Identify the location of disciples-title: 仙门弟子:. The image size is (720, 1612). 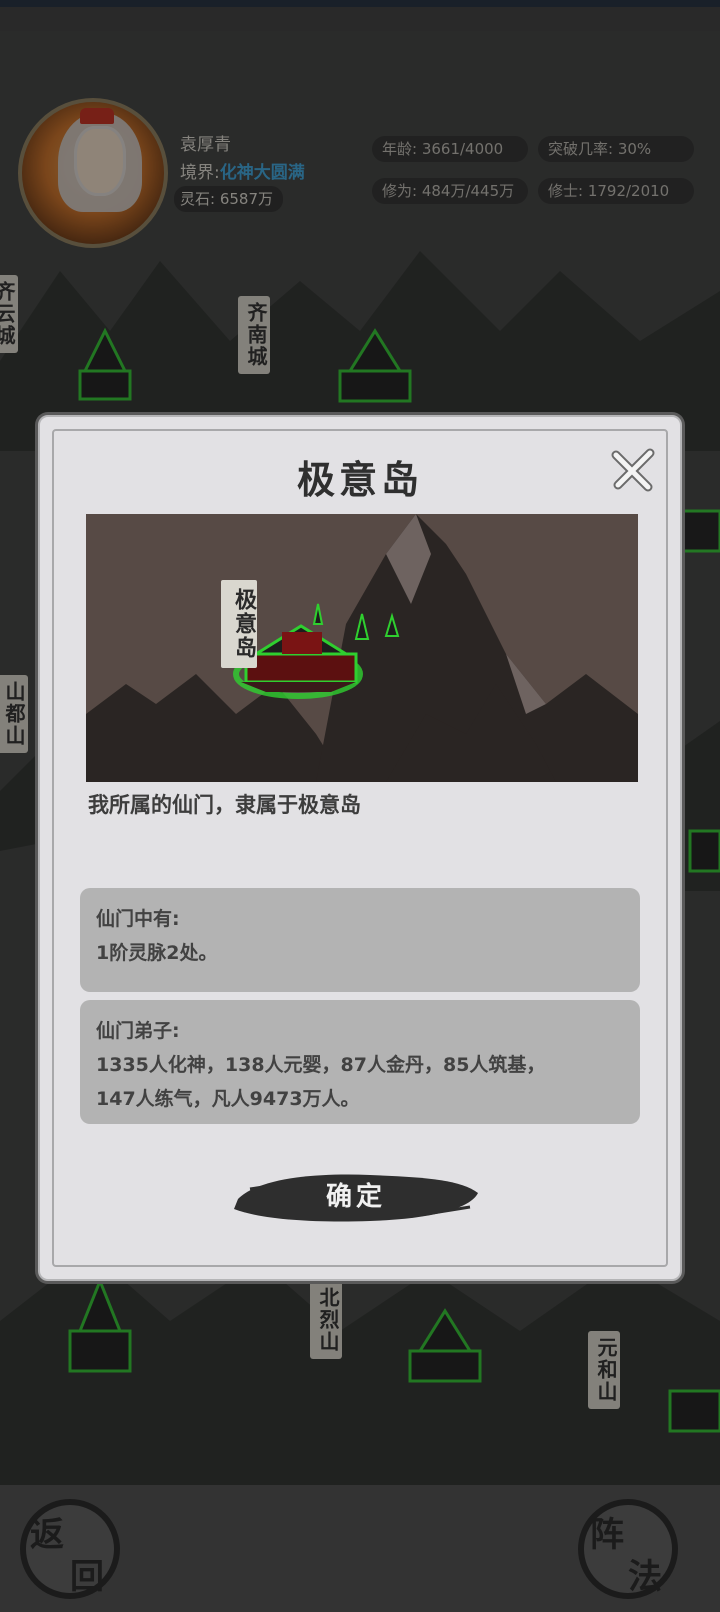
(138, 1031).